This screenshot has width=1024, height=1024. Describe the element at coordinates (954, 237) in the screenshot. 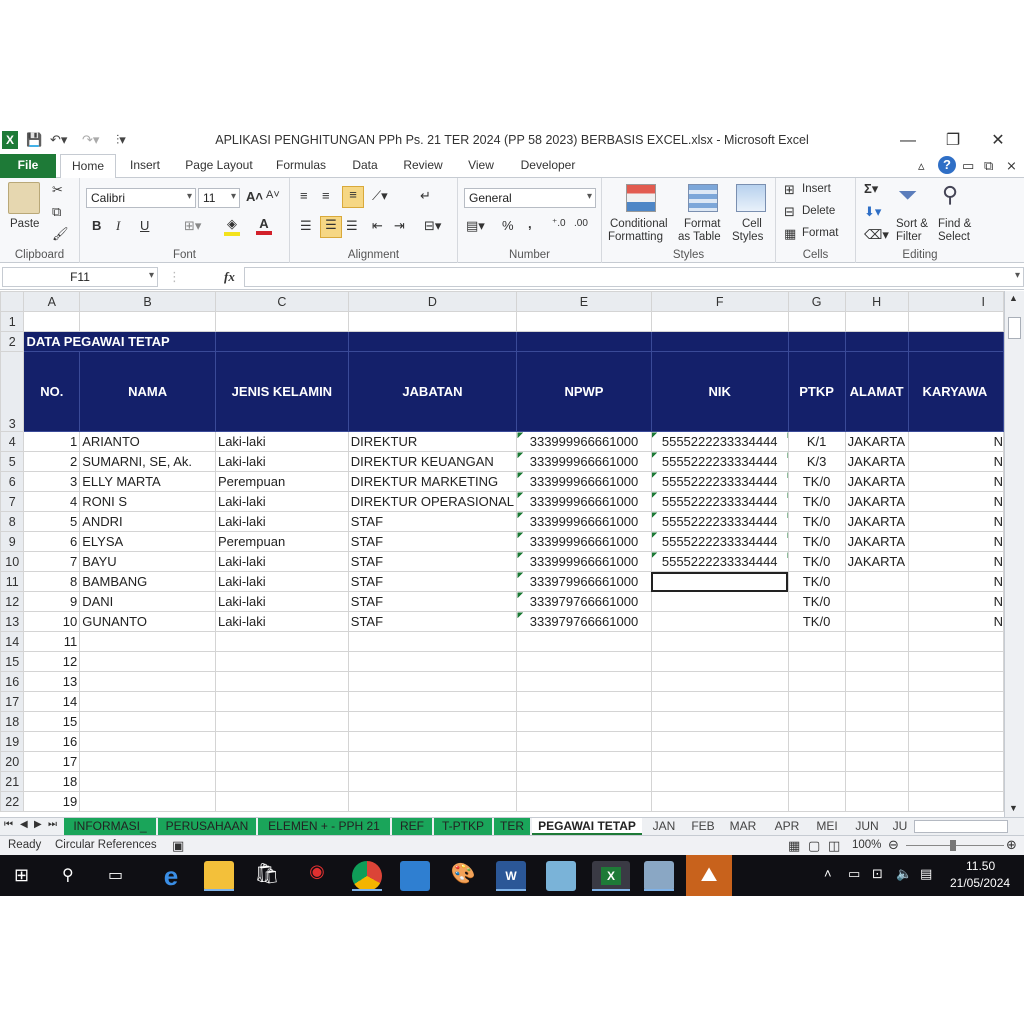

I see `find-select-label2: Select` at that location.